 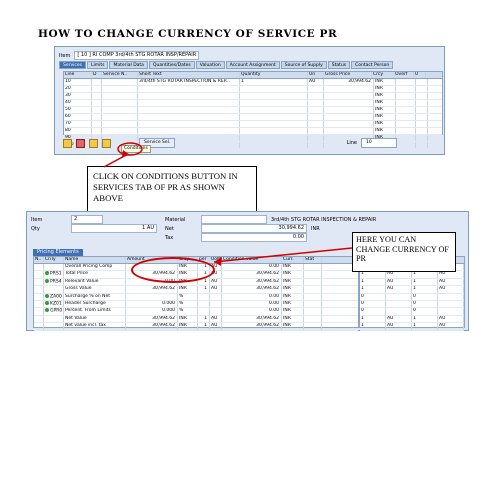 What do you see at coordinates (218, 261) in the screenshot?
I see `arrow-head-currency` at bounding box center [218, 261].